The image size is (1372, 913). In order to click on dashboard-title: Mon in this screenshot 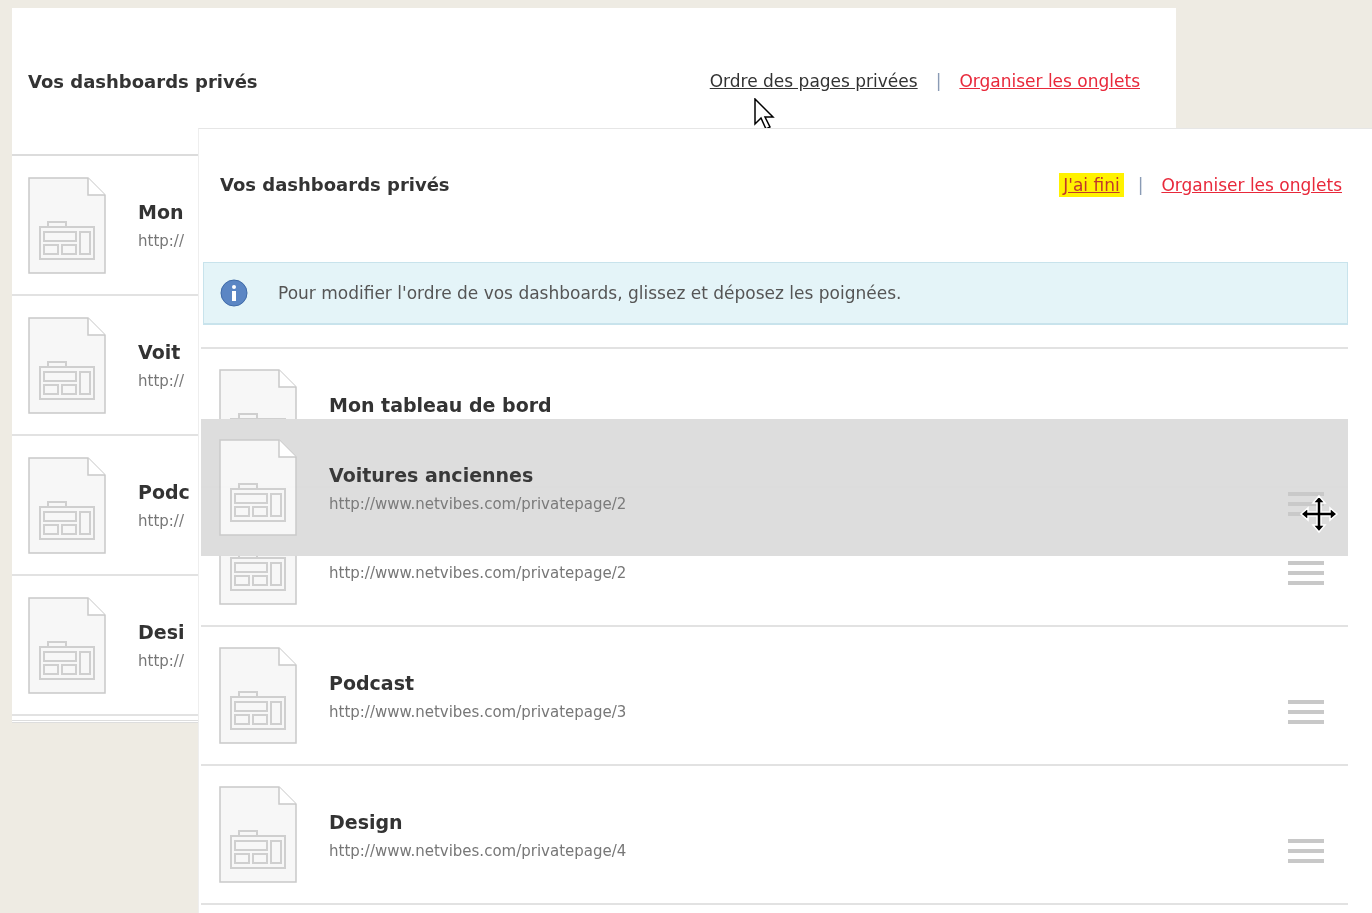, I will do `click(161, 212)`.